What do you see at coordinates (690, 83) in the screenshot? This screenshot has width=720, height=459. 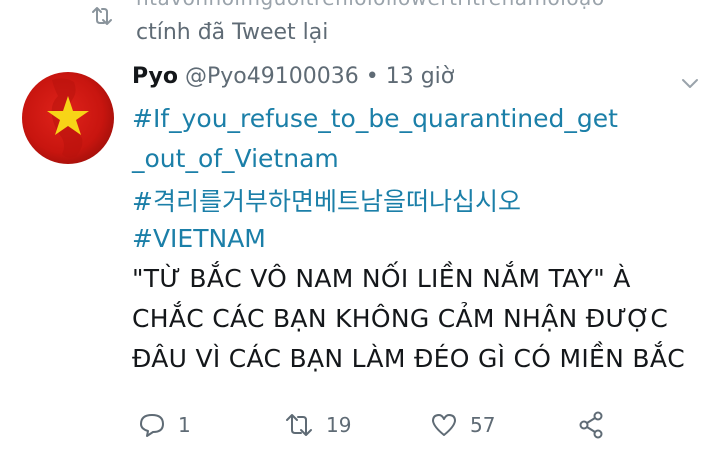 I see `chevron-down-icon` at bounding box center [690, 83].